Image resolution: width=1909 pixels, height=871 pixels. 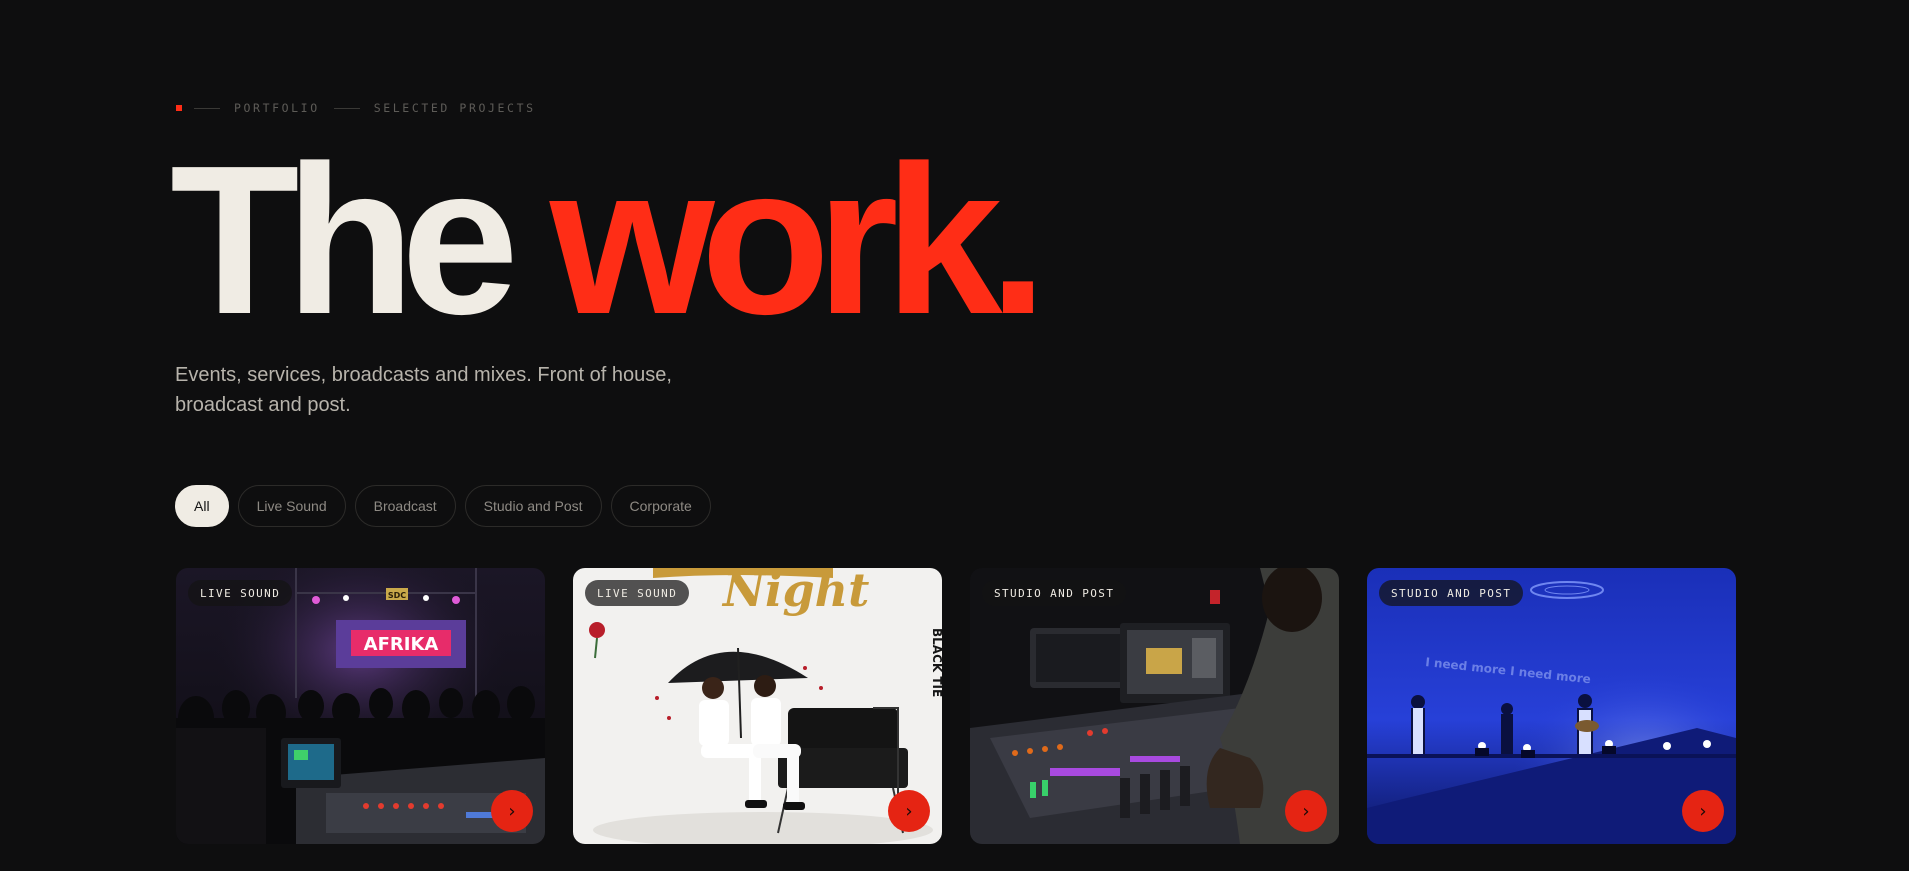 What do you see at coordinates (533, 506) in the screenshot?
I see `filter-studio-and-post: Studio and Post` at bounding box center [533, 506].